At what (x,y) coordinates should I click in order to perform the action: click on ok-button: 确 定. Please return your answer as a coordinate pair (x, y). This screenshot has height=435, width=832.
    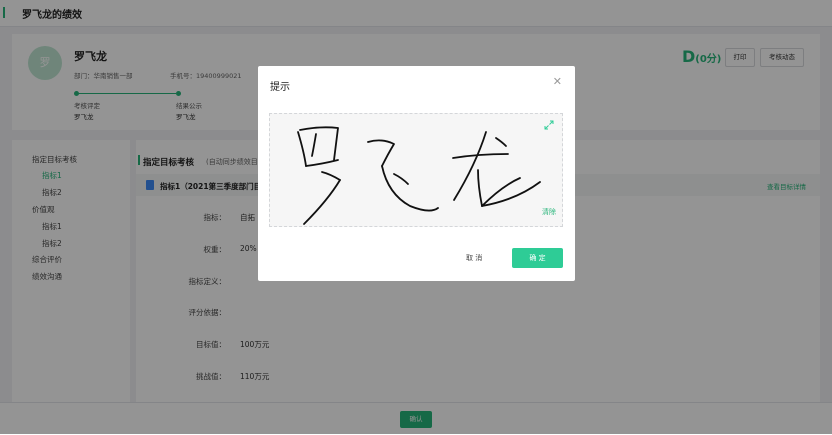
    Looking at the image, I should click on (537, 258).